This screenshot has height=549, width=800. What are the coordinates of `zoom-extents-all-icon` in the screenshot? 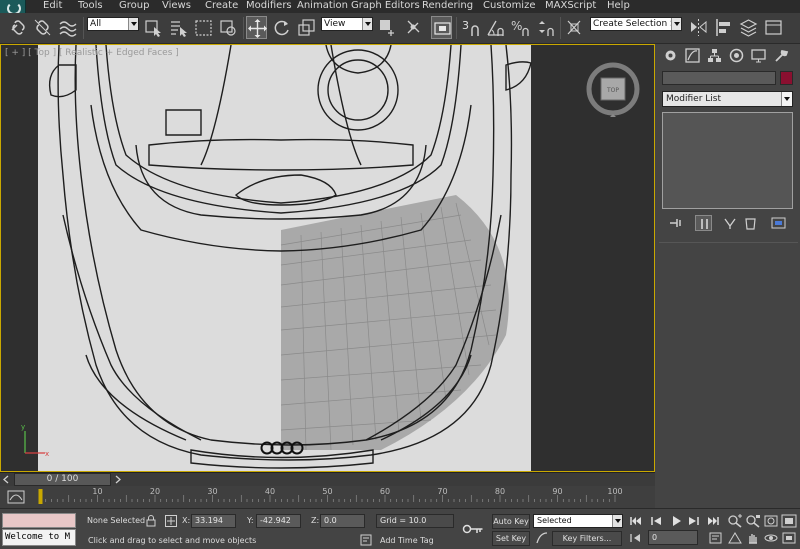 It's located at (789, 521).